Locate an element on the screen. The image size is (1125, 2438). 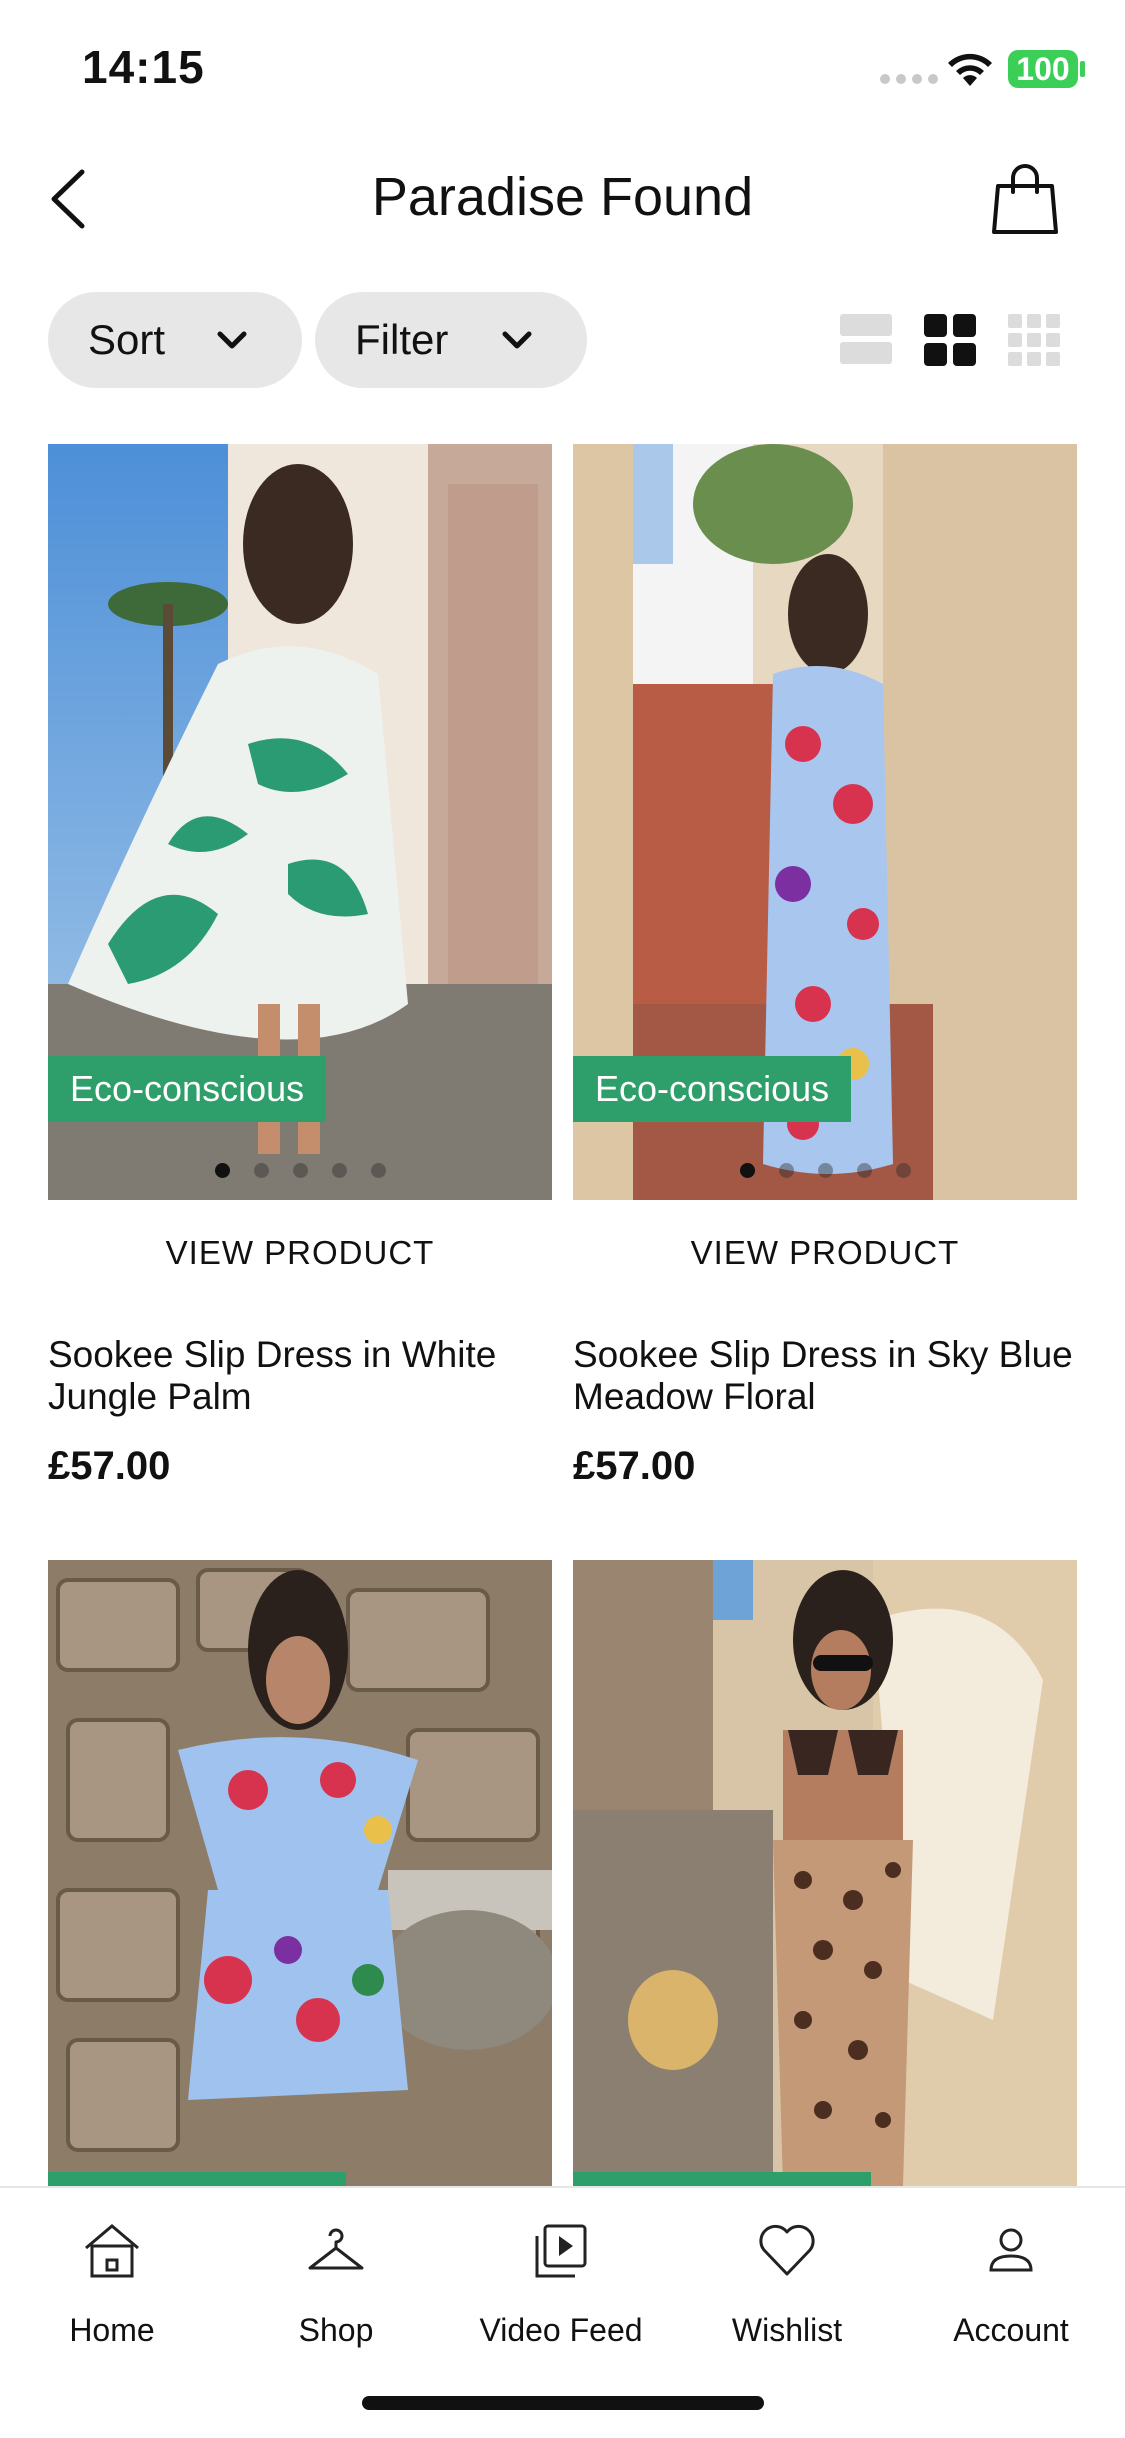
toolbar: Sort Filter is located at coordinates (562, 342).